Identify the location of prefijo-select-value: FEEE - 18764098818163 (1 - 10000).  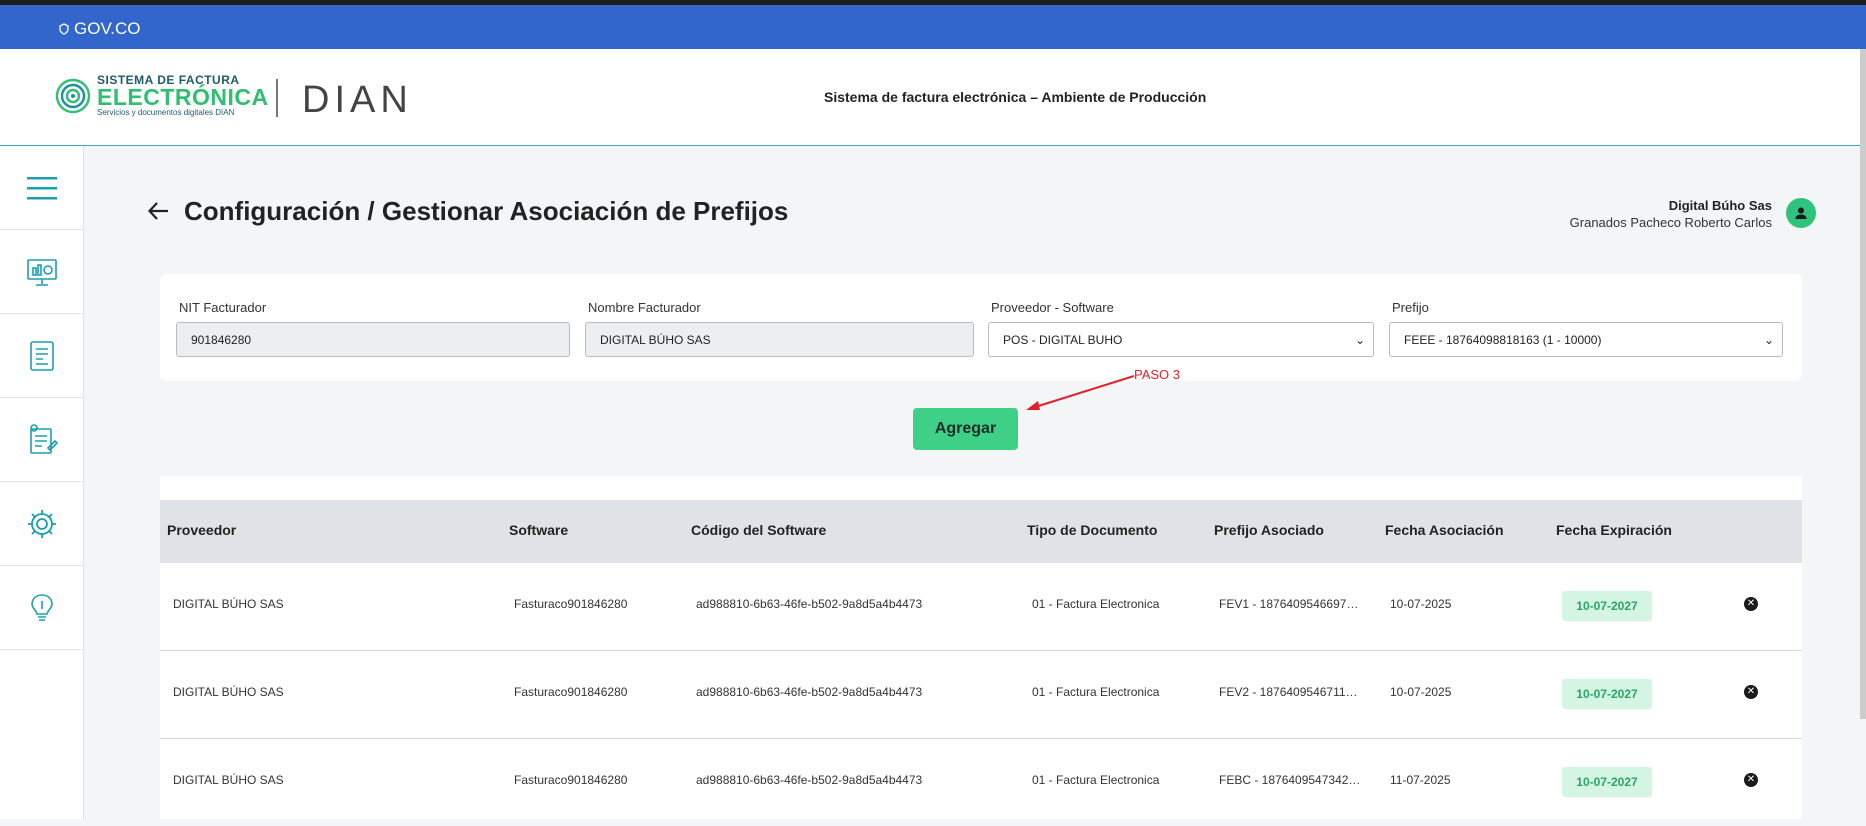
(1503, 340).